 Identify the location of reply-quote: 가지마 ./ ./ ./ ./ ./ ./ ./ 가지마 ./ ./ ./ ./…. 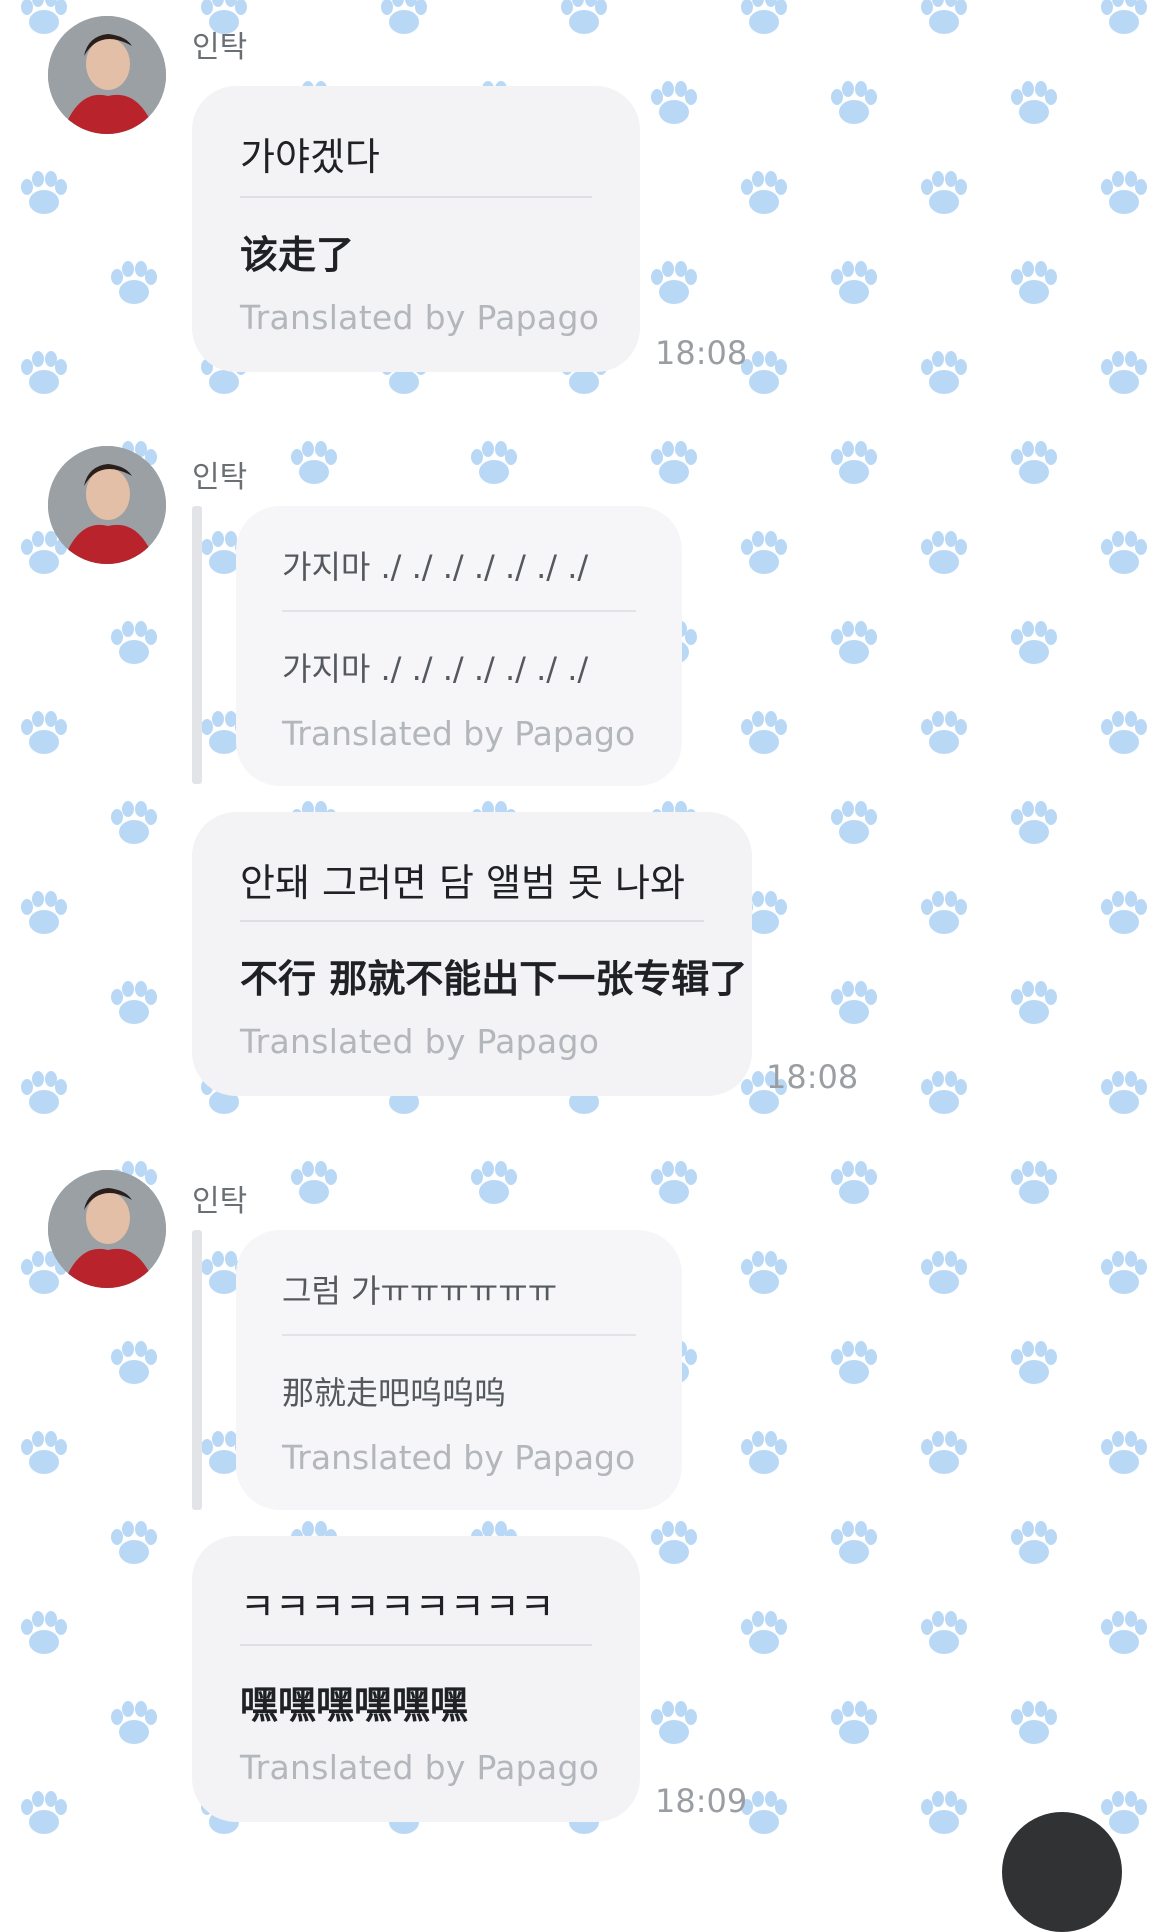
(459, 646).